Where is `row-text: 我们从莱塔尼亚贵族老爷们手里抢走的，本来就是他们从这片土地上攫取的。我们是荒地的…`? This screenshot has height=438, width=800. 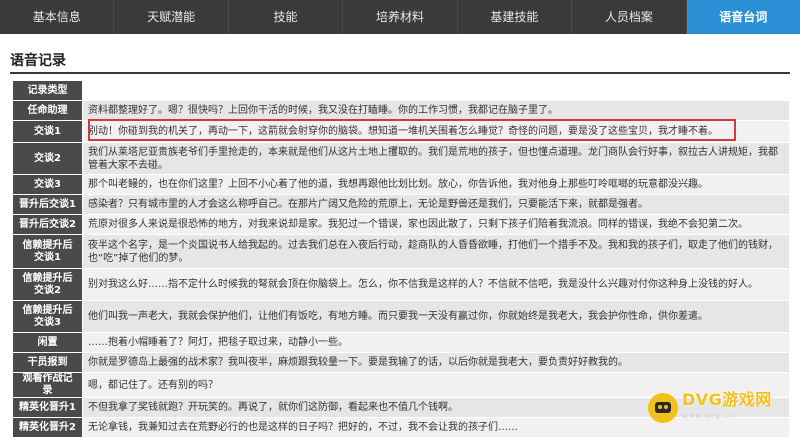 row-text: 我们从莱塔尼亚贵族老爷们手里抢走的，本来就是他们从这片土地上攫取的。我们是荒地的… is located at coordinates (436, 158).